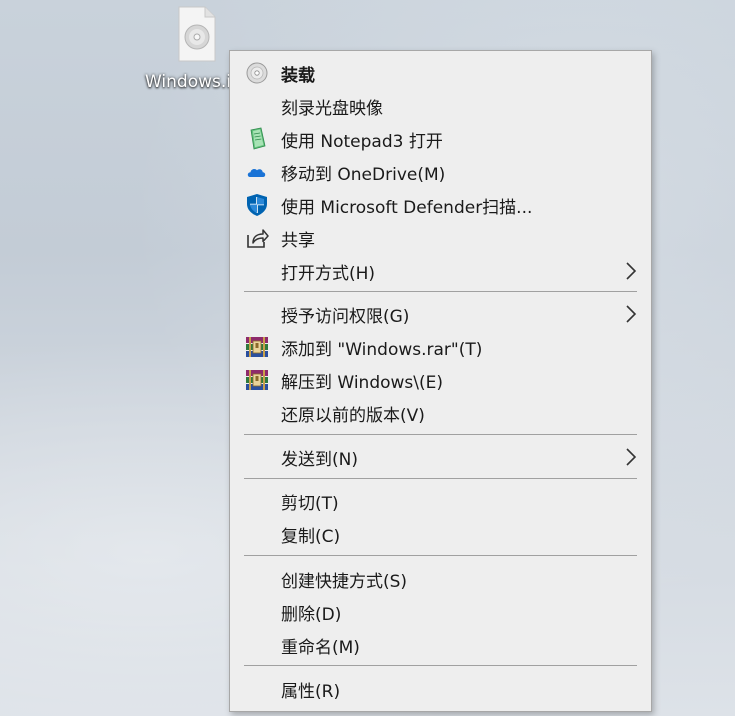  What do you see at coordinates (440, 644) in the screenshot?
I see `menu-item-rename: 重命名(M)` at bounding box center [440, 644].